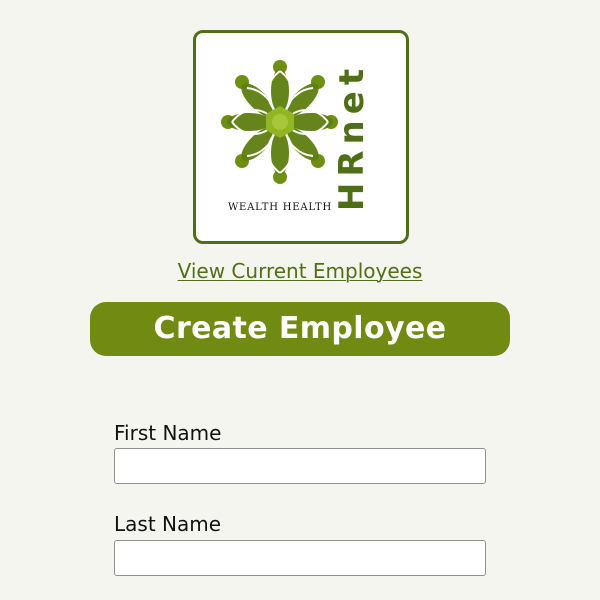 This screenshot has height=600, width=600. What do you see at coordinates (352, 137) in the screenshot?
I see `logo-wordmark: HRnet` at bounding box center [352, 137].